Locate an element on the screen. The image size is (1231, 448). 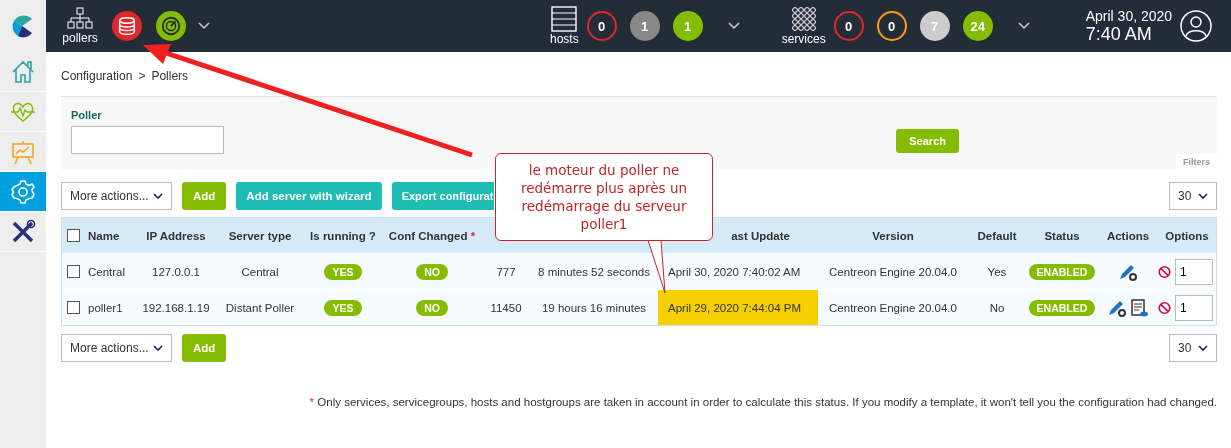
table-cell: Distant Poller is located at coordinates (260, 307).